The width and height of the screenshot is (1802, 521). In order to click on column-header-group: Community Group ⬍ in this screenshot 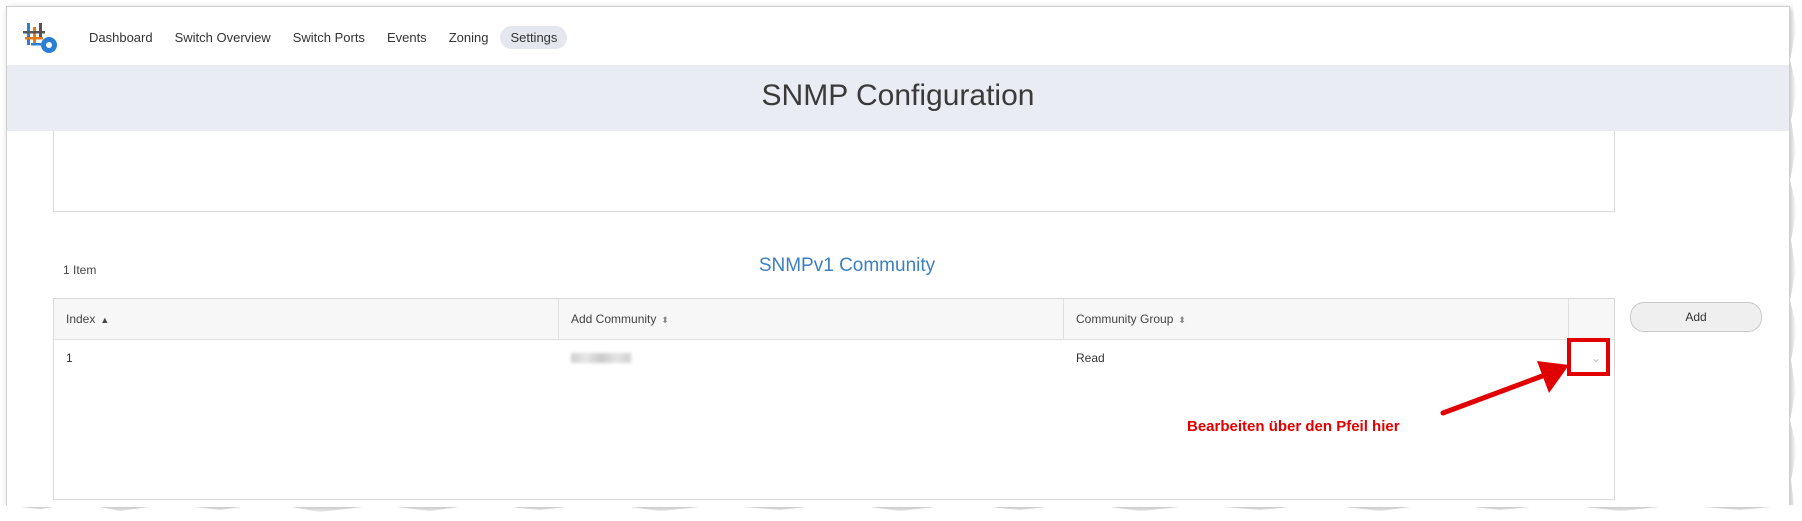, I will do `click(1316, 319)`.